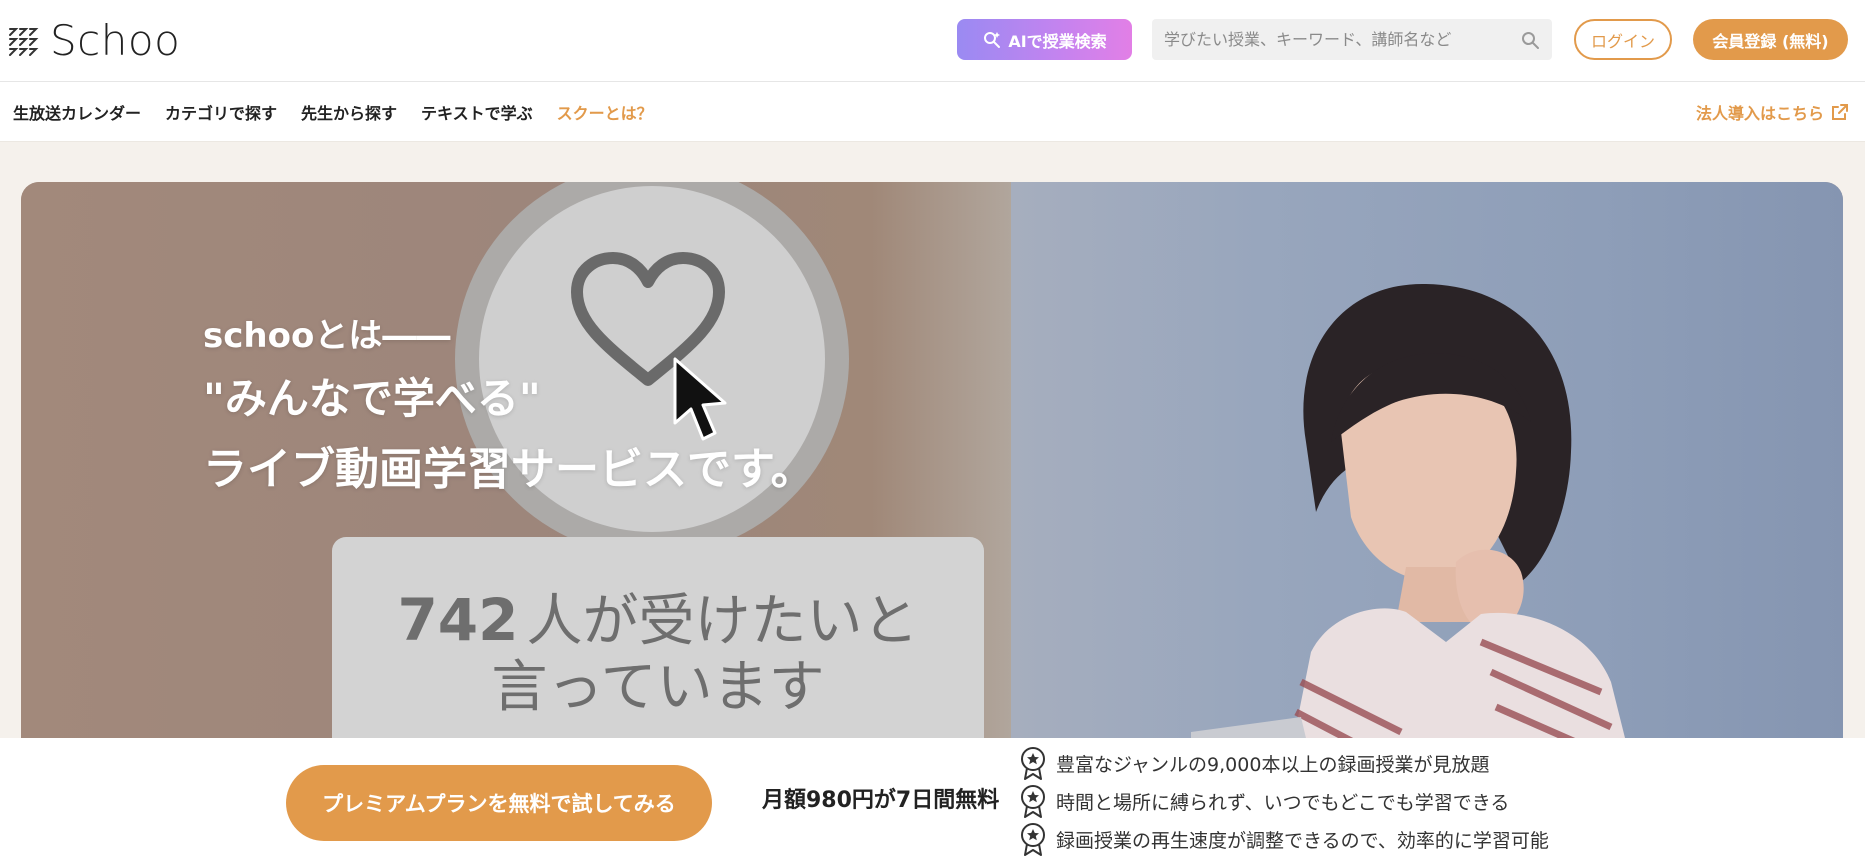 The image size is (1865, 862). Describe the element at coordinates (499, 803) in the screenshot. I see `free-trial-button: プレミアムプランを無料で試してみる` at that location.